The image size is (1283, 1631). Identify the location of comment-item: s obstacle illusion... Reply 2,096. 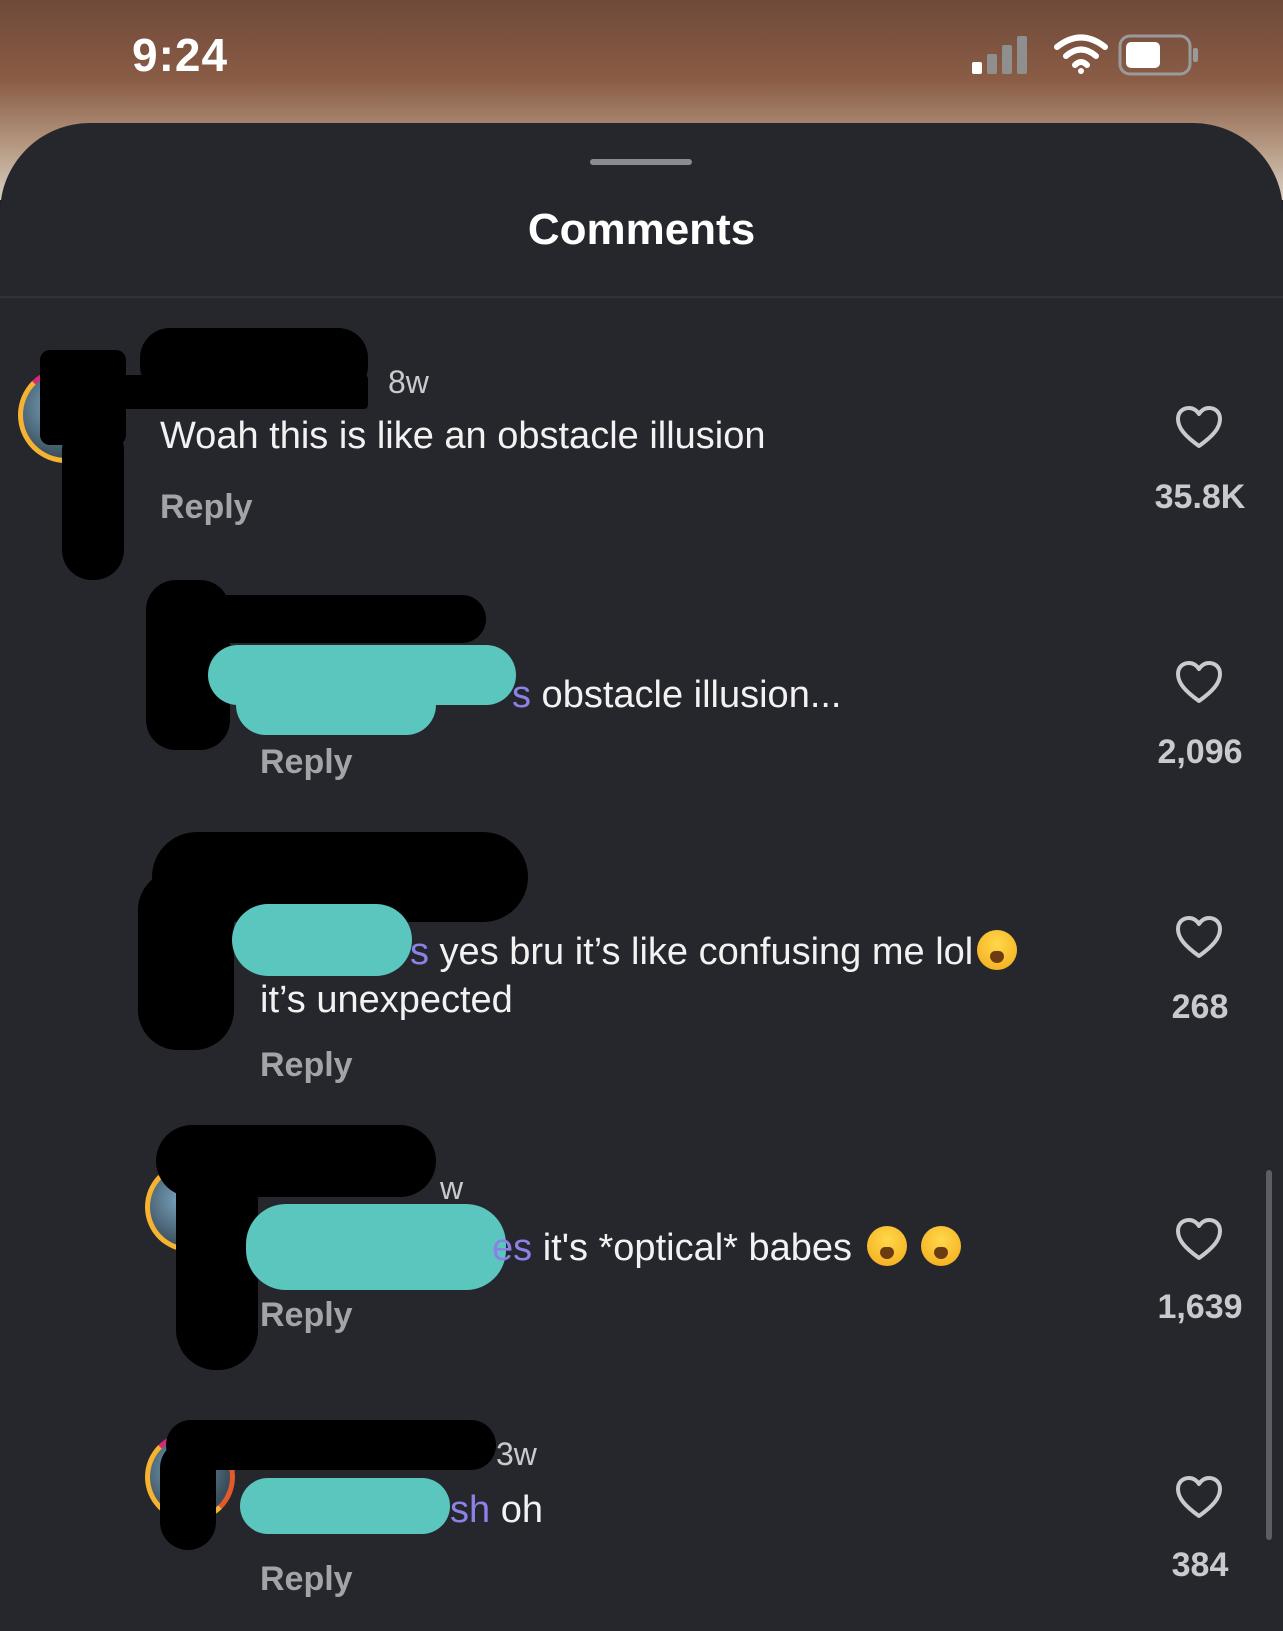
(641, 690).